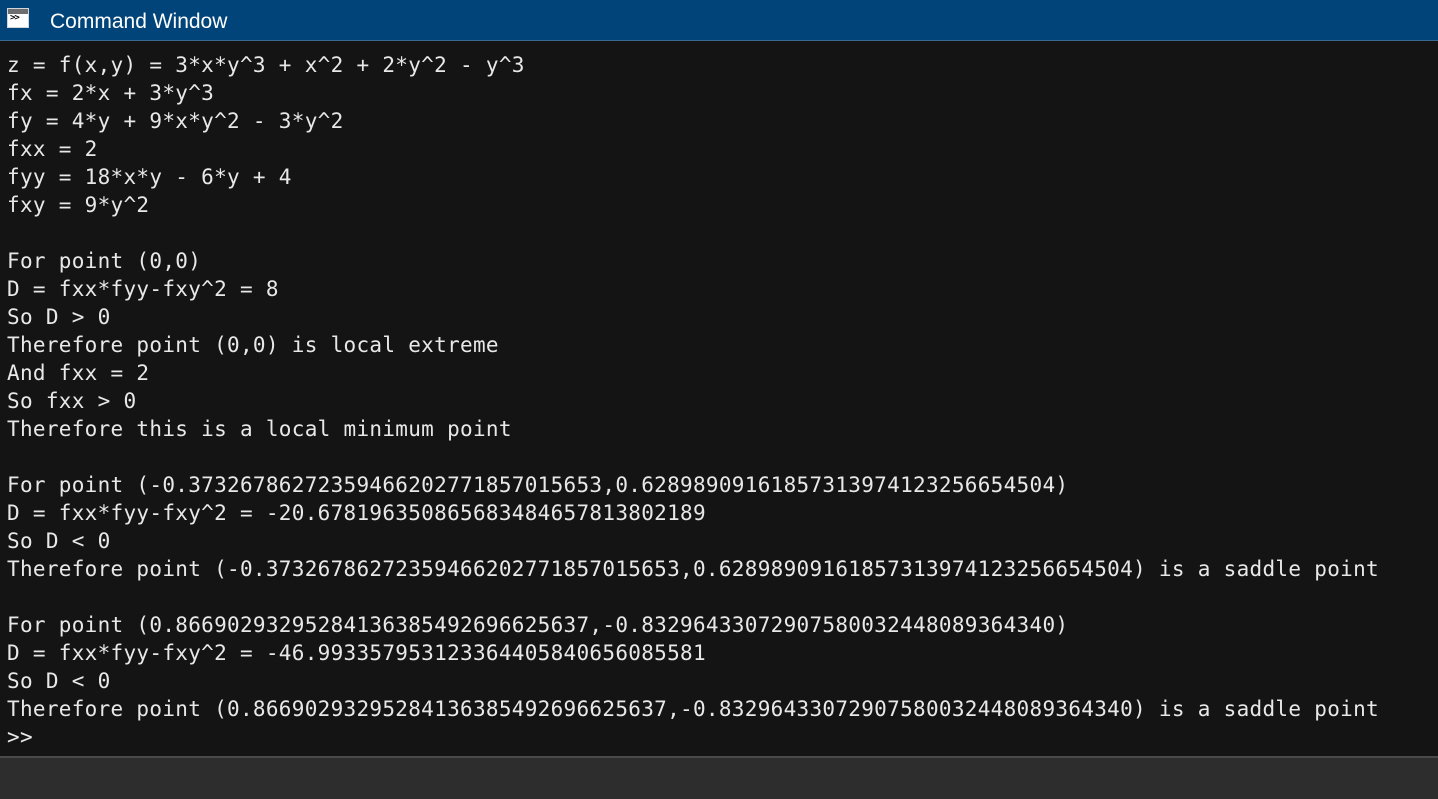  What do you see at coordinates (52, 149) in the screenshot?
I see `console-line: fxx = 2` at bounding box center [52, 149].